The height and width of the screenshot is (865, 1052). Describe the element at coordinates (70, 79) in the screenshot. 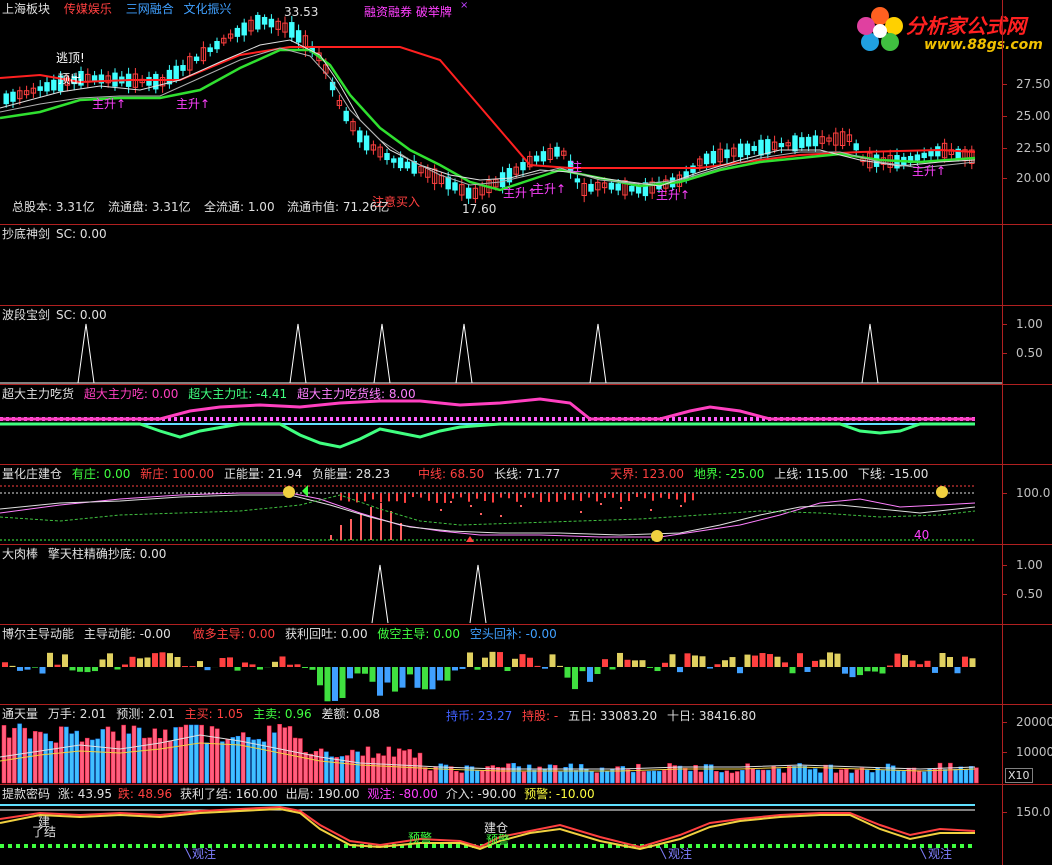

I see `annotation-top: 顶出` at that location.